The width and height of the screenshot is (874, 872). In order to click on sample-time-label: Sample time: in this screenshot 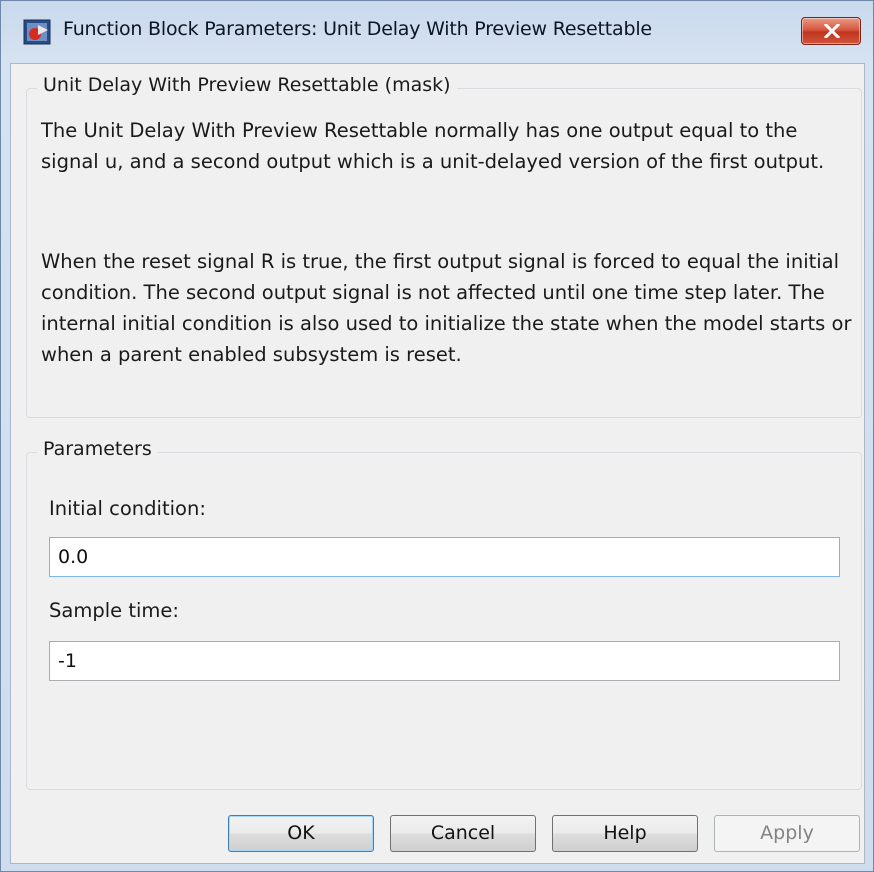, I will do `click(114, 610)`.